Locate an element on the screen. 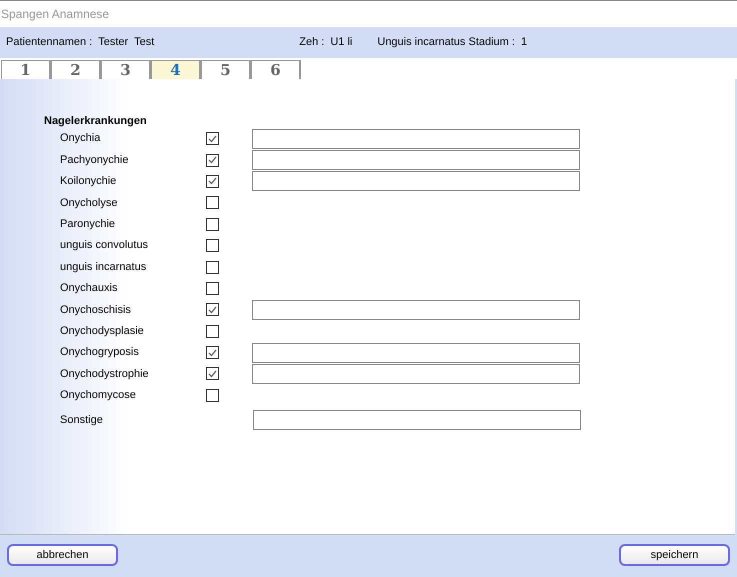  tab: 1 is located at coordinates (26, 69).